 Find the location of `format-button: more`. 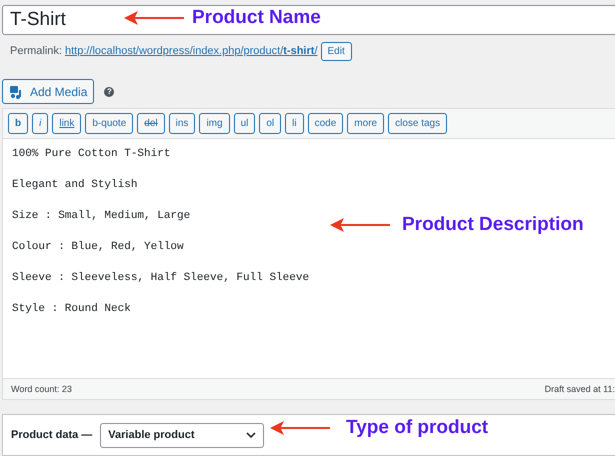

format-button: more is located at coordinates (365, 123).